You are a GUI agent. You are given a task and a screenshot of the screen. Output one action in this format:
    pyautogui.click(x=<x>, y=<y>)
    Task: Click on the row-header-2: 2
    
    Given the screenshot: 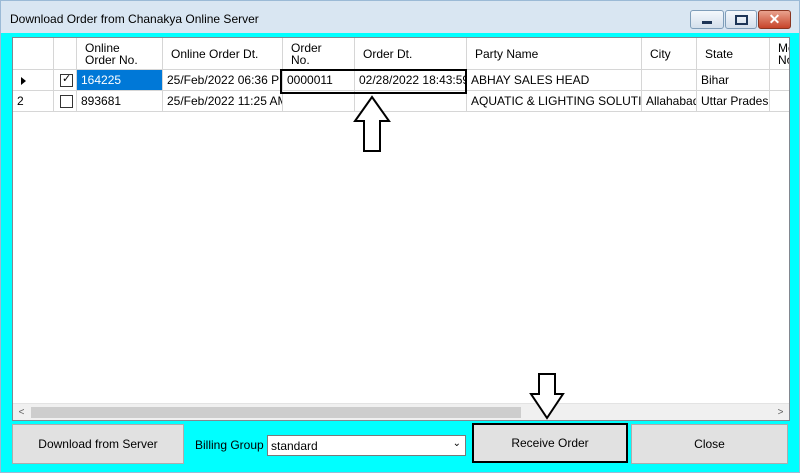 What is the action you would take?
    pyautogui.click(x=33, y=101)
    